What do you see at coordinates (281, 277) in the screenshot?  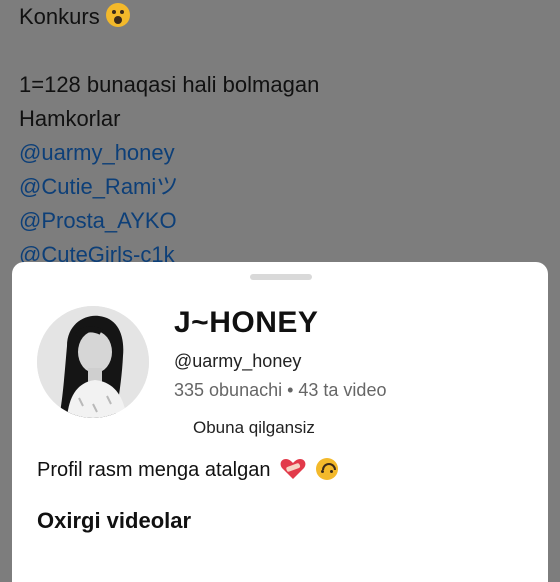 I see `sheet-drag-handle` at bounding box center [281, 277].